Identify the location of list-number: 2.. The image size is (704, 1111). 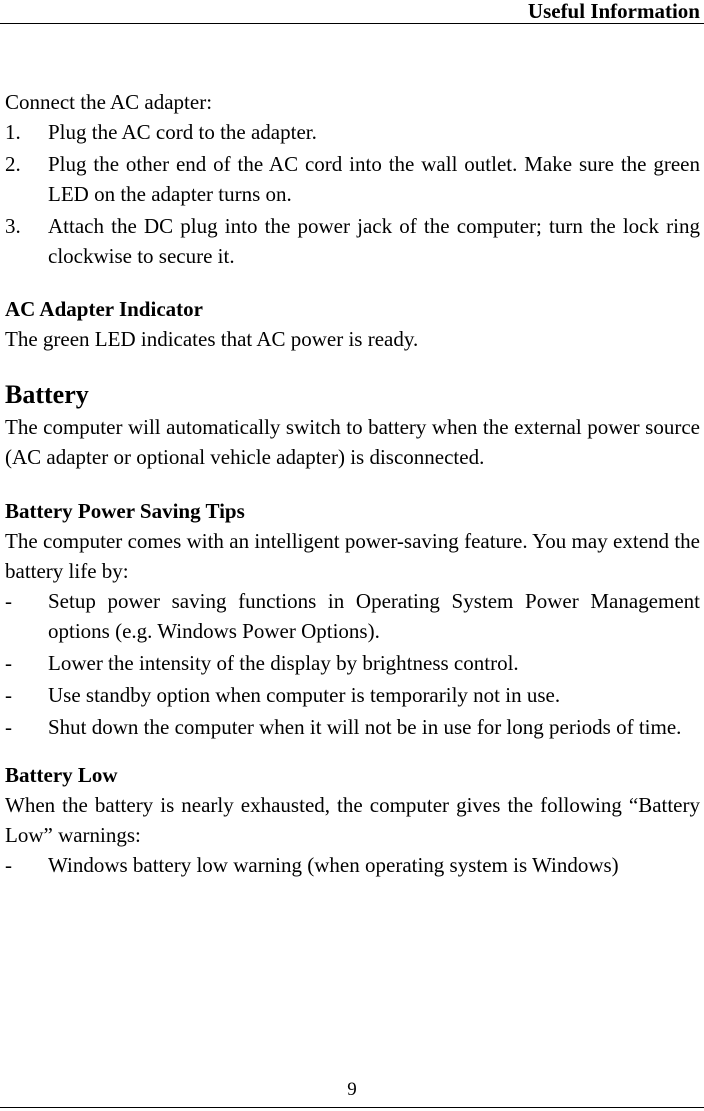
(13, 164).